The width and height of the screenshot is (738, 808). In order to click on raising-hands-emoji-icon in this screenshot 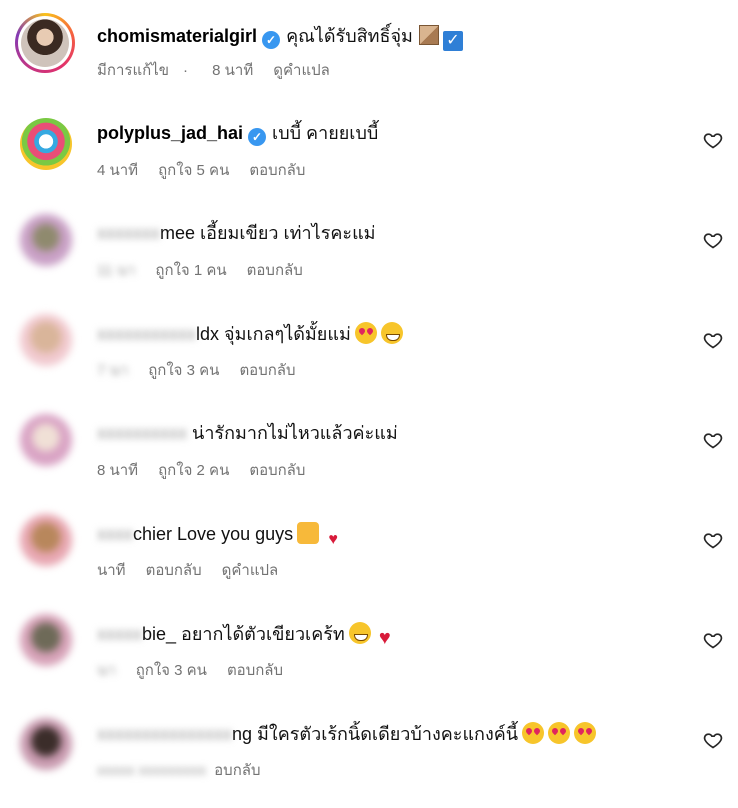, I will do `click(308, 533)`.